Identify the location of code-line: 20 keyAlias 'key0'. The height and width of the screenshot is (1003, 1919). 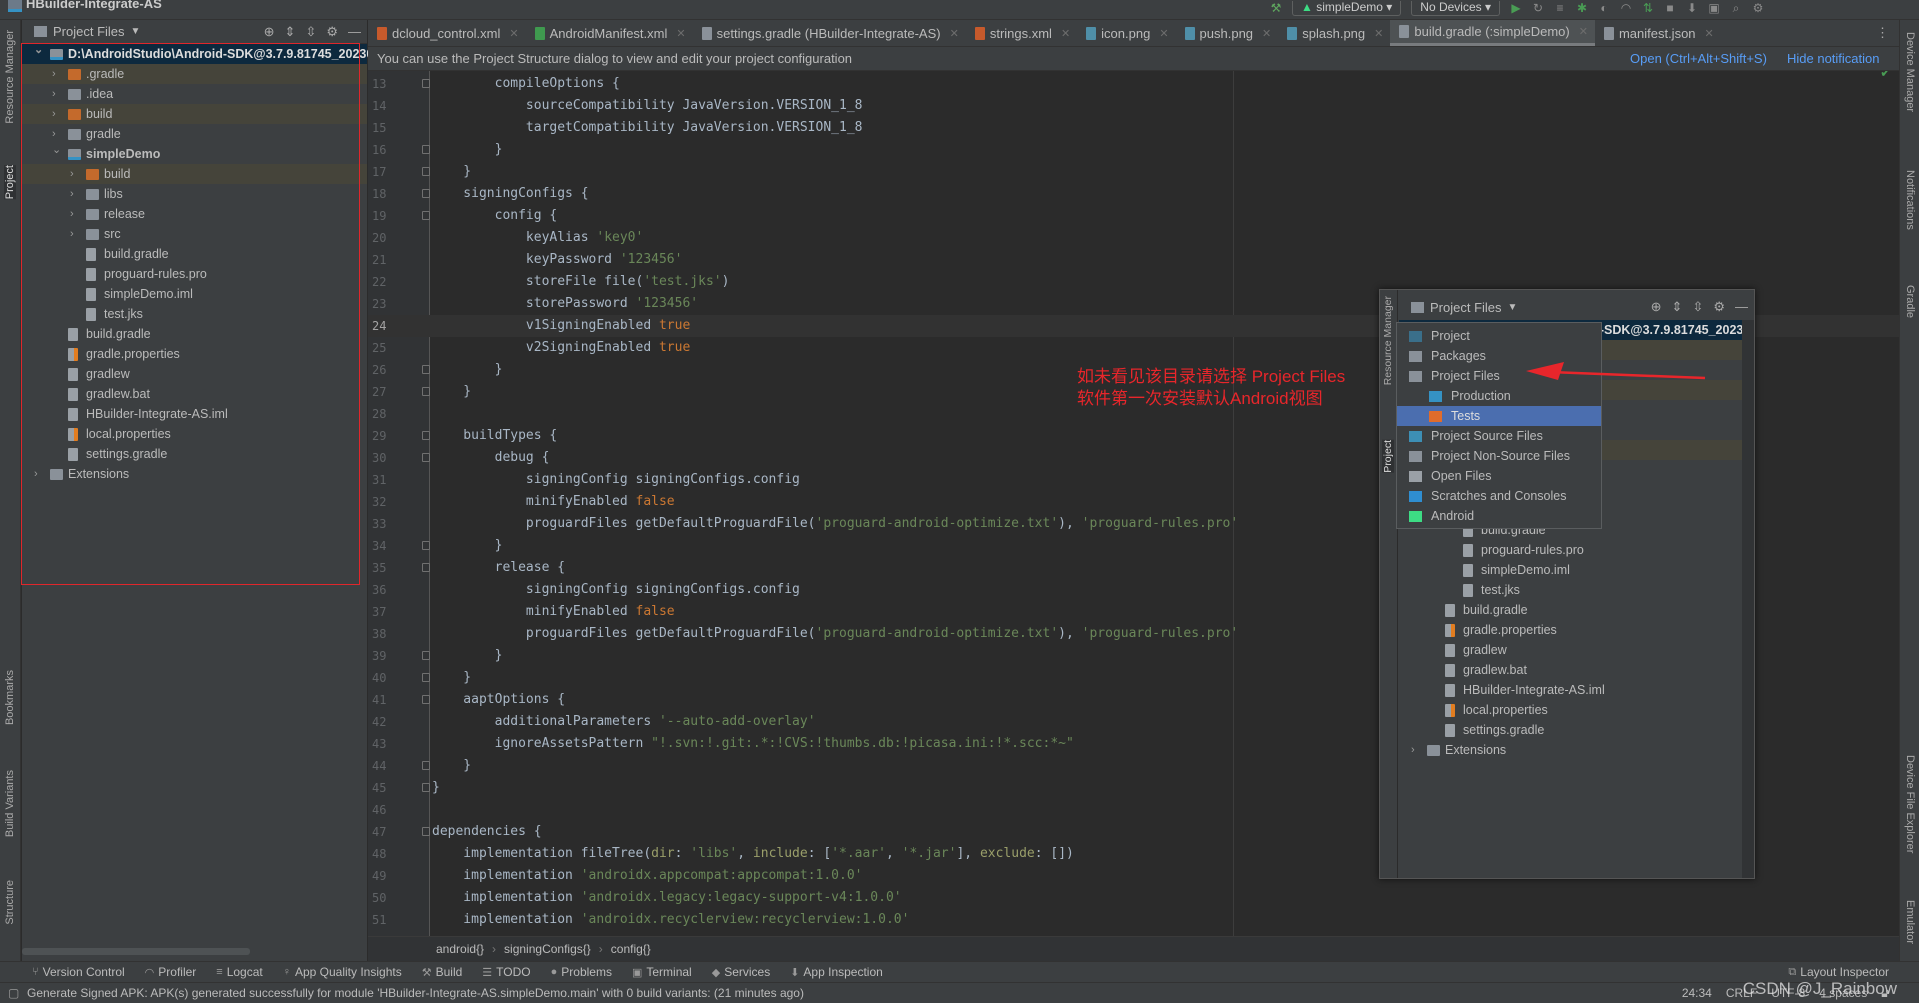
(1133, 238).